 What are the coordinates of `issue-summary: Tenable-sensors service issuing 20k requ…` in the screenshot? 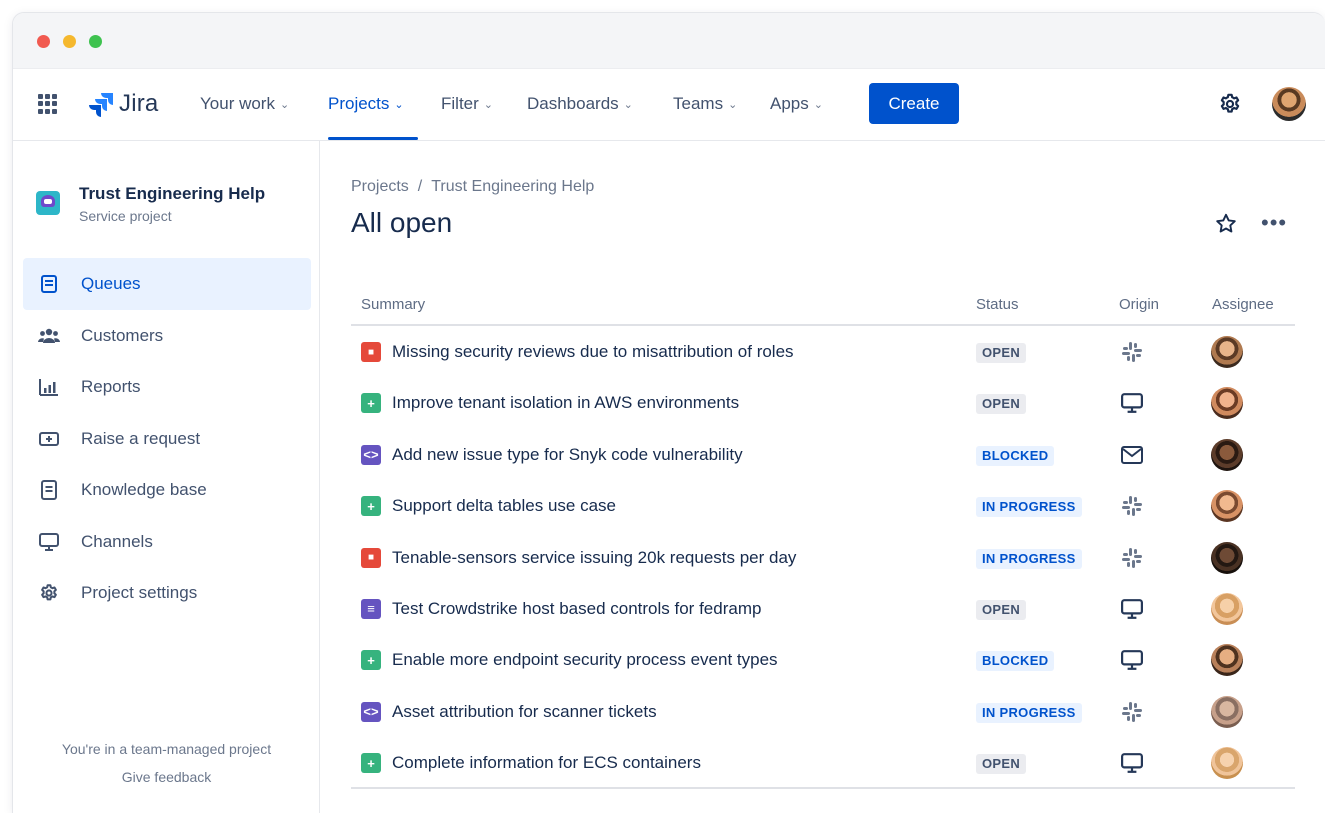 It's located at (594, 558).